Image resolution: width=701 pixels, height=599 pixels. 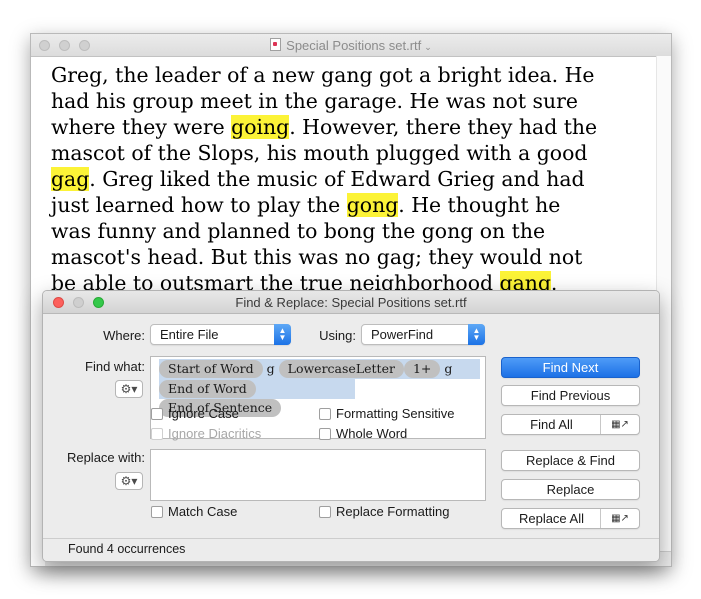 What do you see at coordinates (260, 127) in the screenshot?
I see `highlighted-match: going` at bounding box center [260, 127].